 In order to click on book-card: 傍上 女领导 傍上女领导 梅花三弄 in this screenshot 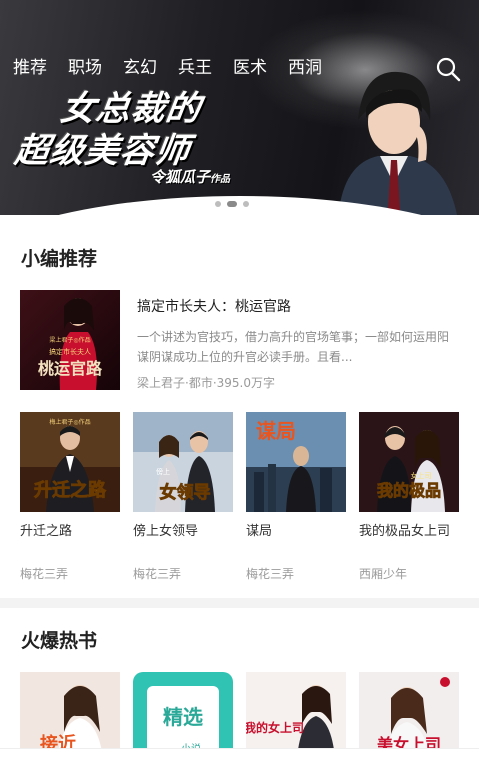, I will do `click(183, 496)`.